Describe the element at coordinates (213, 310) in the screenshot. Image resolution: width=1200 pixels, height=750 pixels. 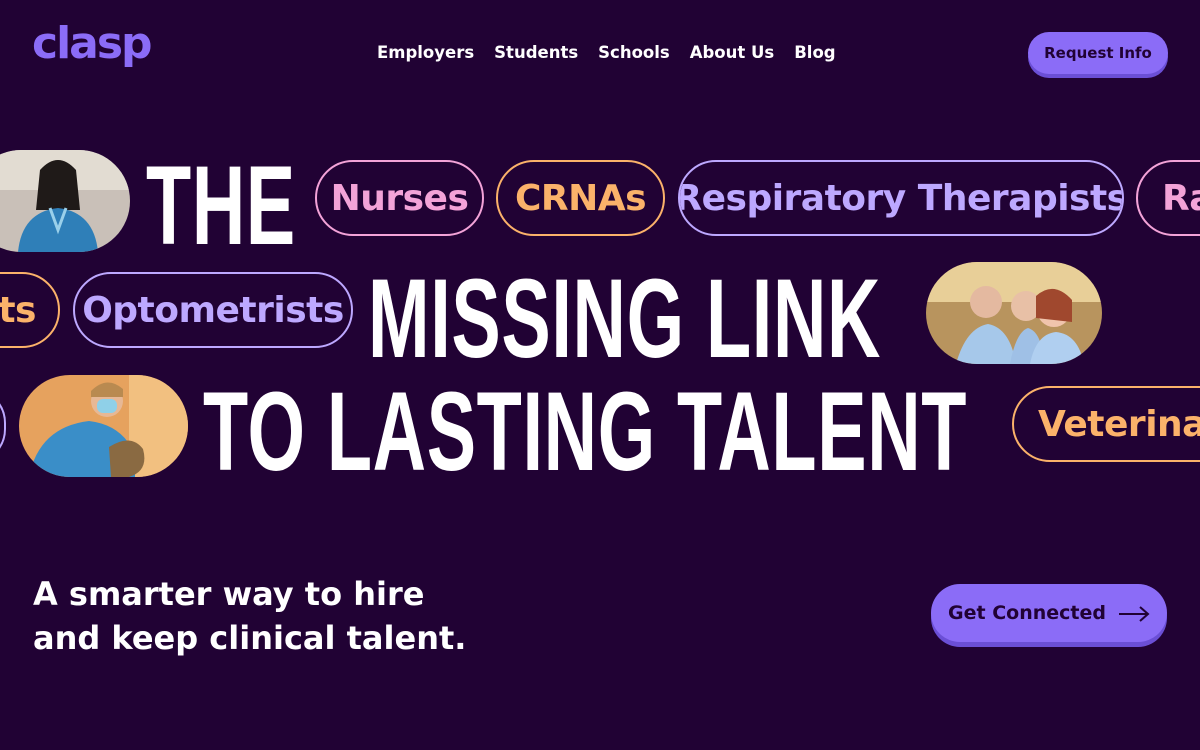
I see `pill-optometrists: Optometrists` at that location.